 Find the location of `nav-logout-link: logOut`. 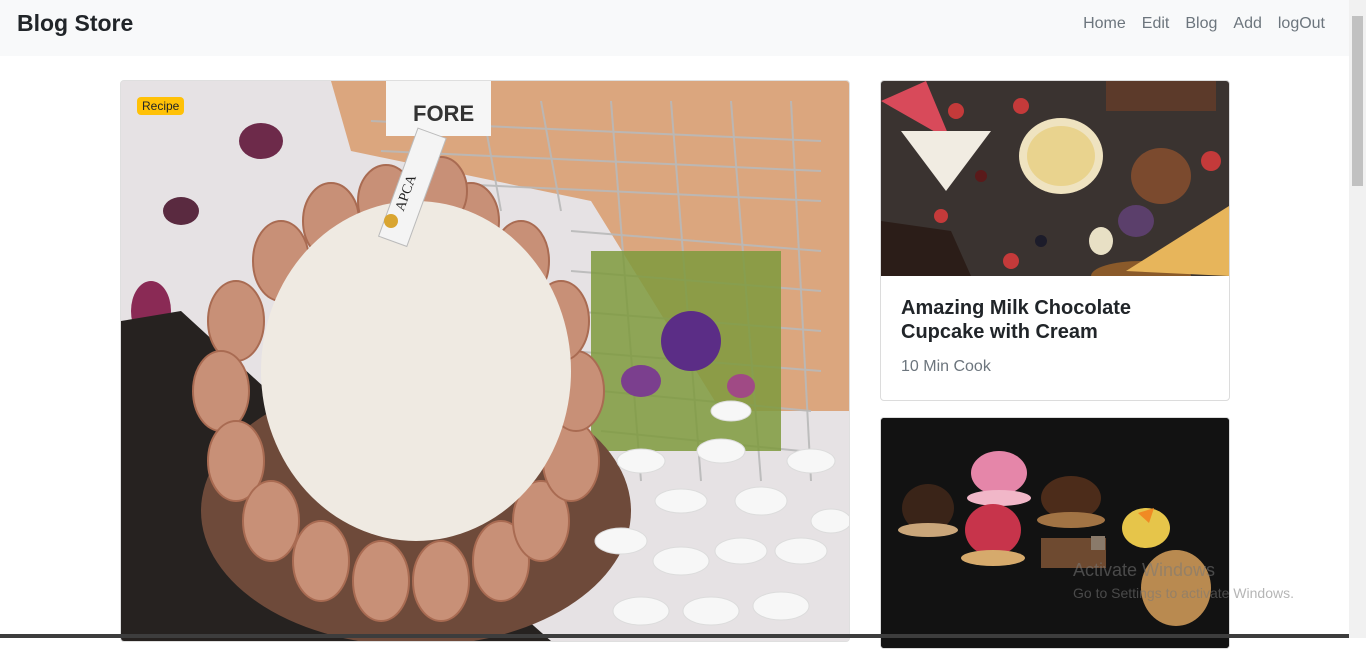

nav-logout-link: logOut is located at coordinates (1301, 24).